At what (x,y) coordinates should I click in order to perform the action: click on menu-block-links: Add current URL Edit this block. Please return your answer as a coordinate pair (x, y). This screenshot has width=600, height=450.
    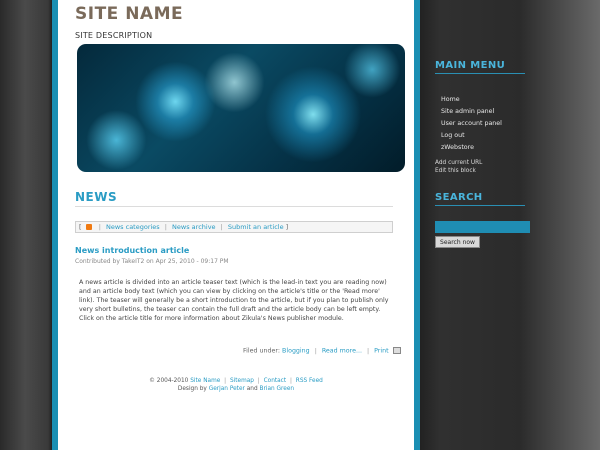
    Looking at the image, I should click on (458, 167).